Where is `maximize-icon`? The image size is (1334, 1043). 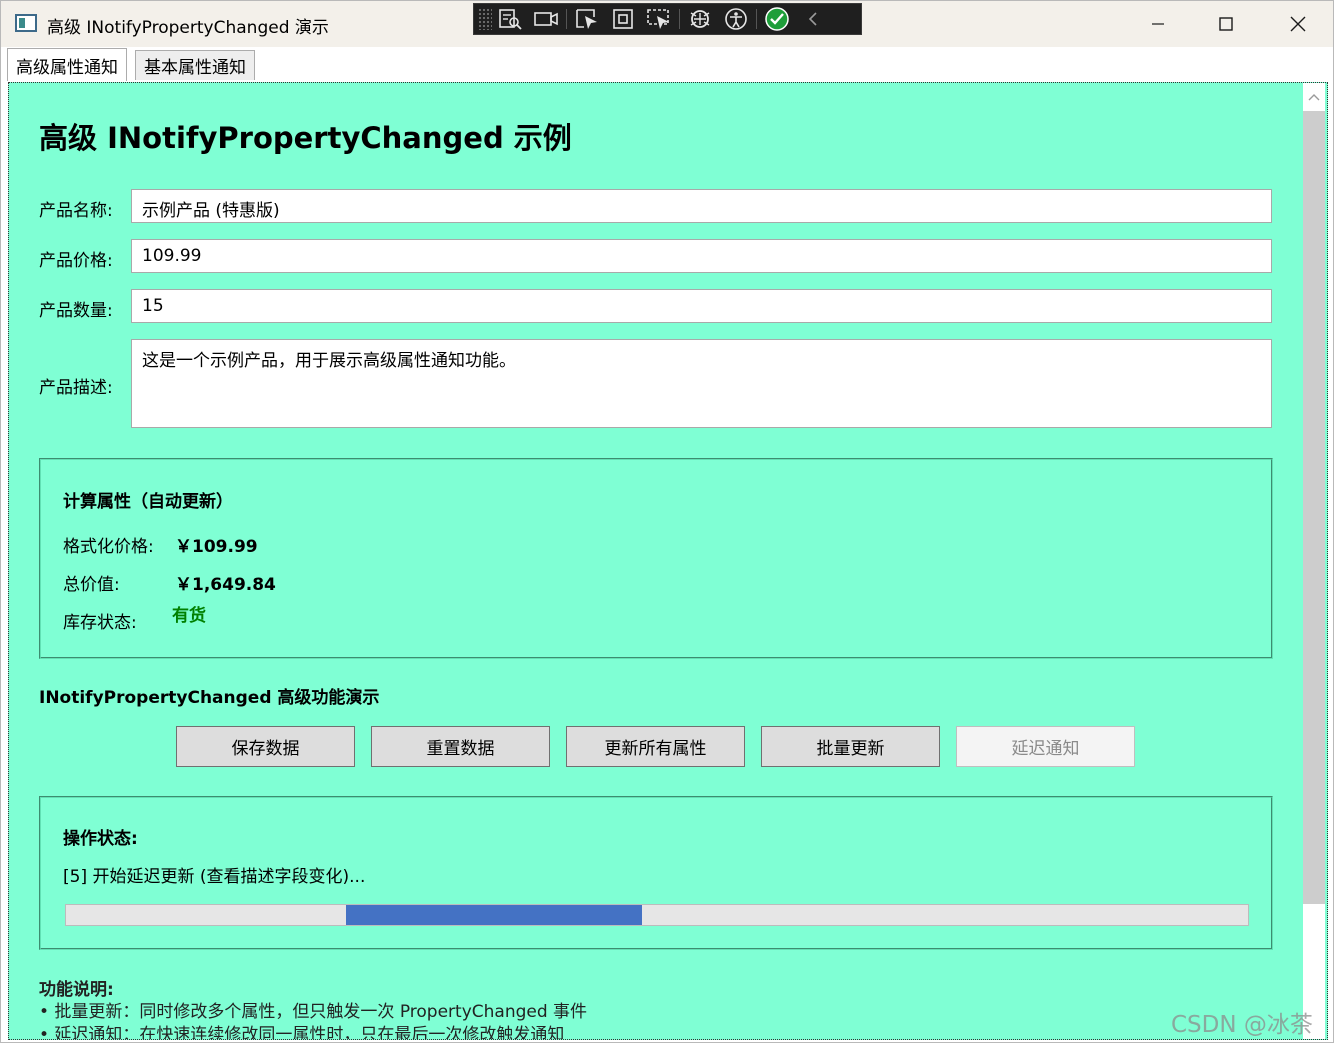
maximize-icon is located at coordinates (1226, 24).